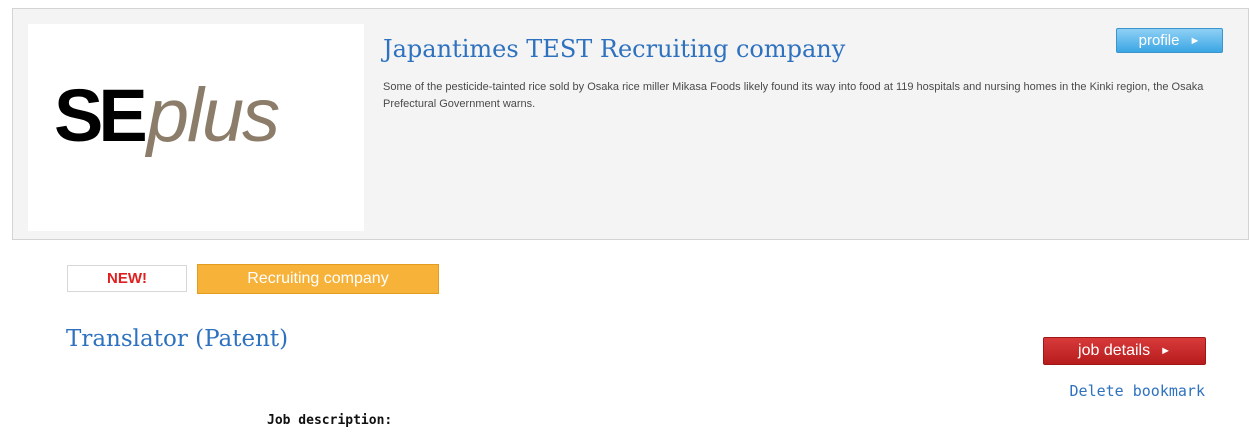  Describe the element at coordinates (1137, 391) in the screenshot. I see `delete-bookmark-link: Delete bookmark` at that location.